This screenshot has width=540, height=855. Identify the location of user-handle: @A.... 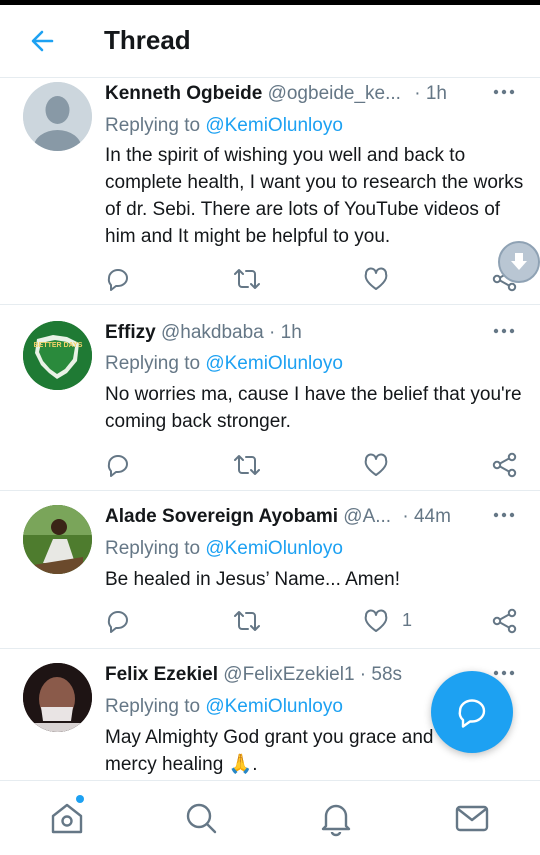
(367, 516).